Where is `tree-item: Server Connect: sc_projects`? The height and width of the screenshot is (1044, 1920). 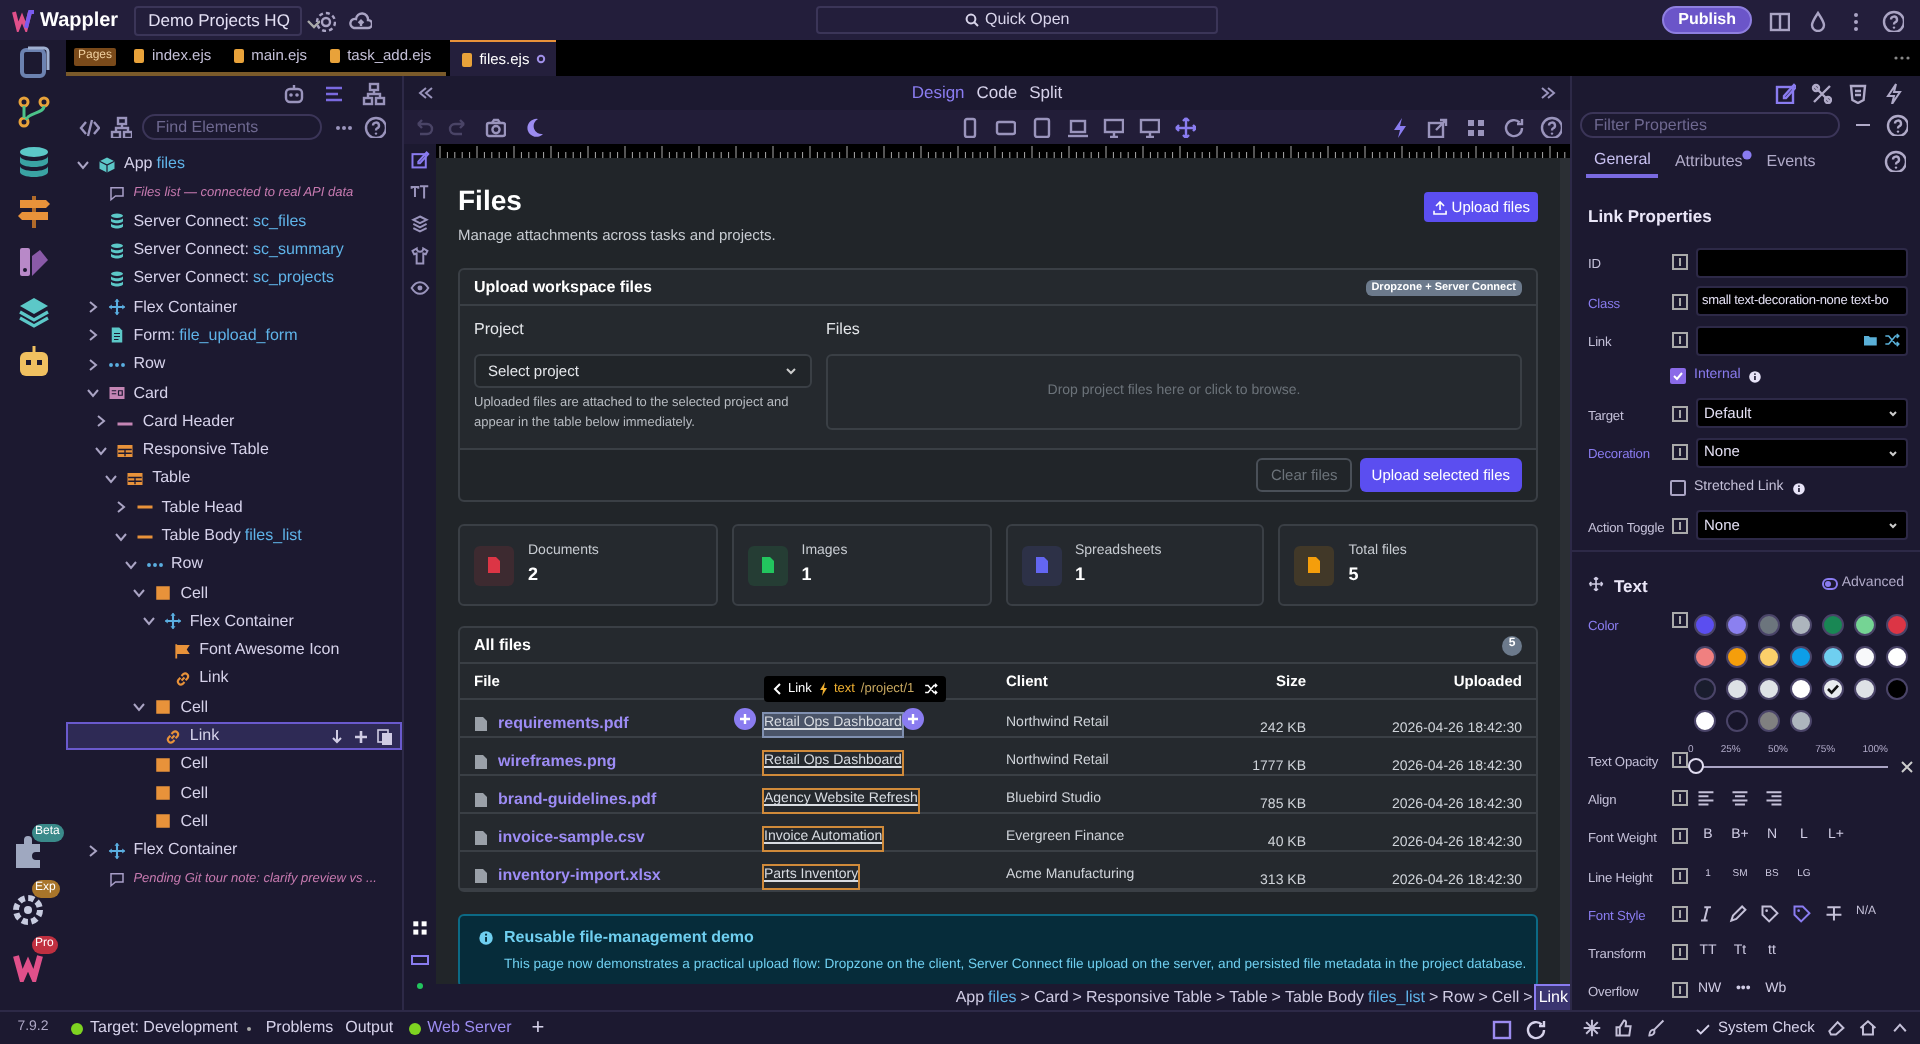
tree-item: Server Connect: sc_projects is located at coordinates (234, 278).